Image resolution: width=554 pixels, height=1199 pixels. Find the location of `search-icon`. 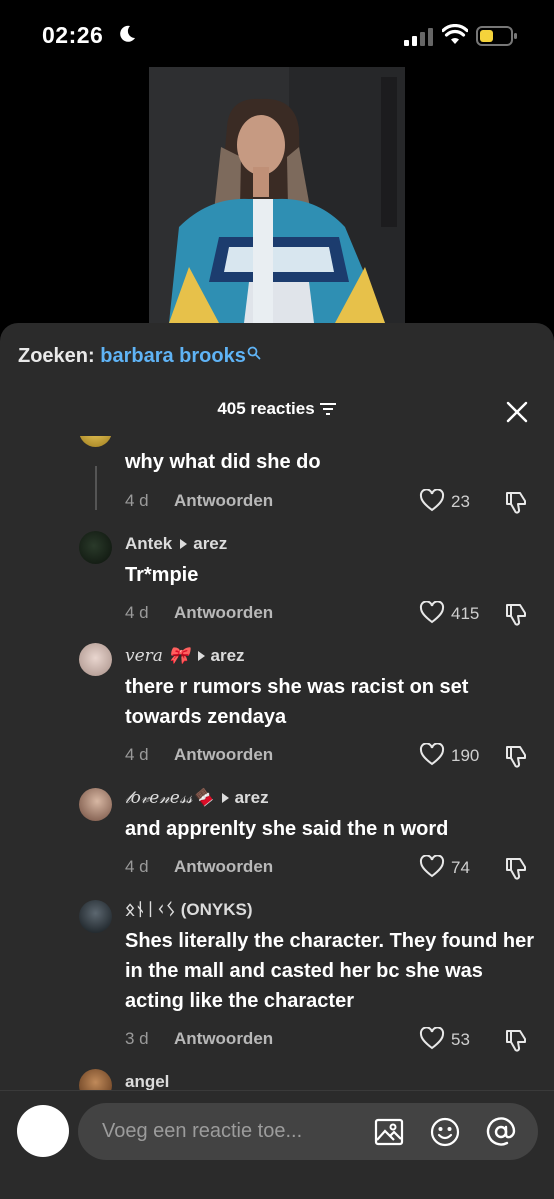

search-icon is located at coordinates (254, 353).